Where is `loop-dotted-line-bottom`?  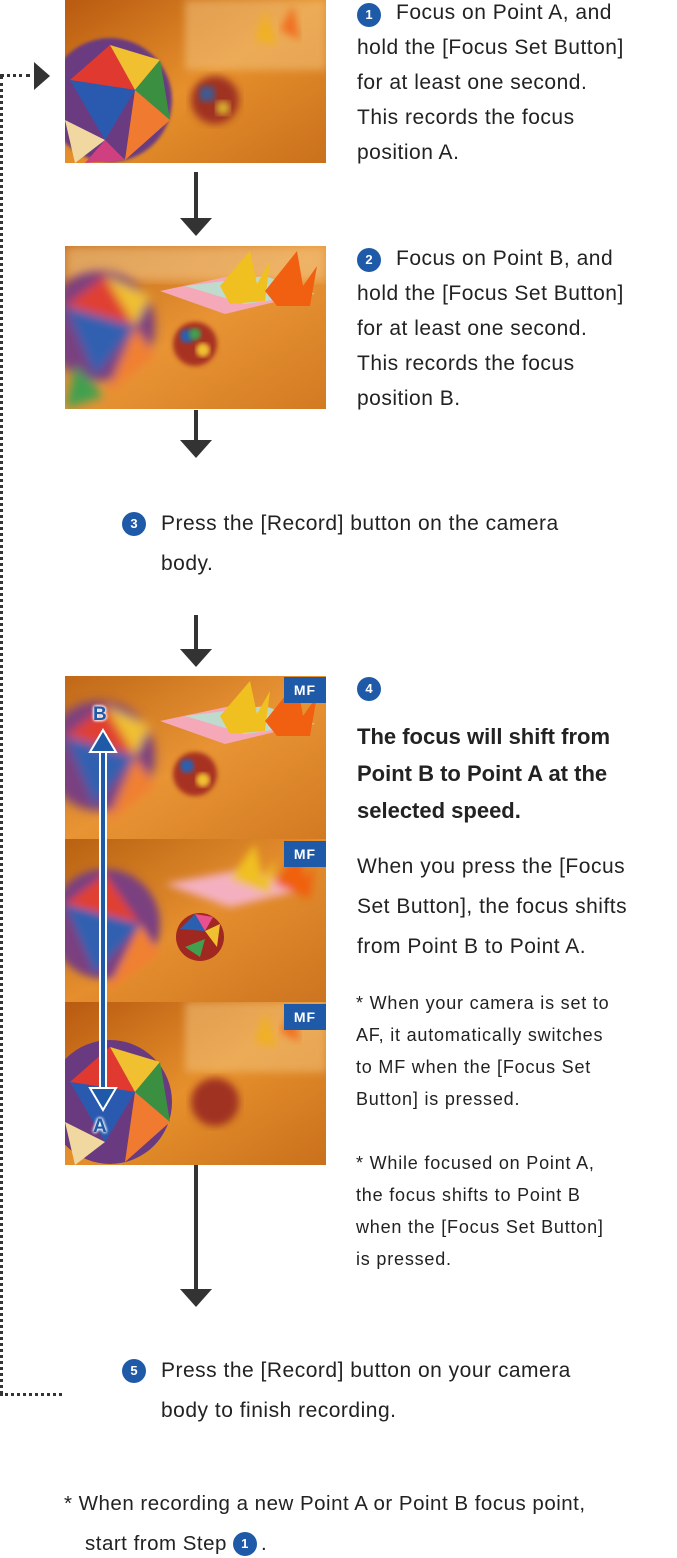 loop-dotted-line-bottom is located at coordinates (31, 1394).